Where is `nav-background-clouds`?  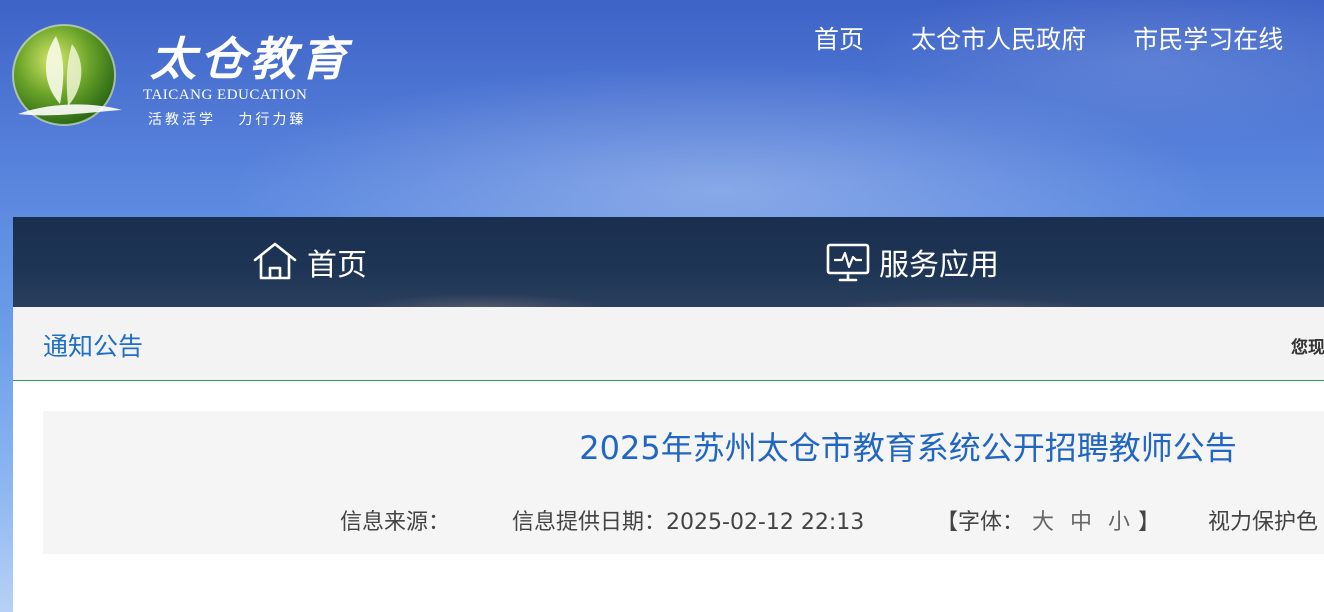
nav-background-clouds is located at coordinates (668, 287).